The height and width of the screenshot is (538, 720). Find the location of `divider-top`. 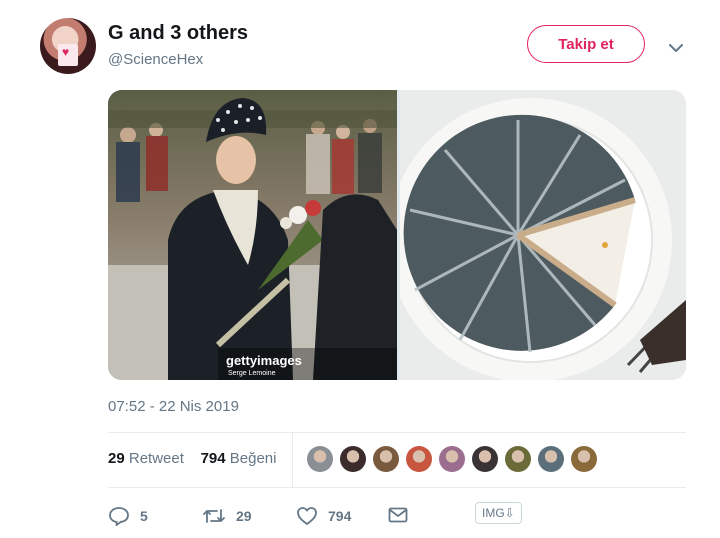

divider-top is located at coordinates (397, 432).